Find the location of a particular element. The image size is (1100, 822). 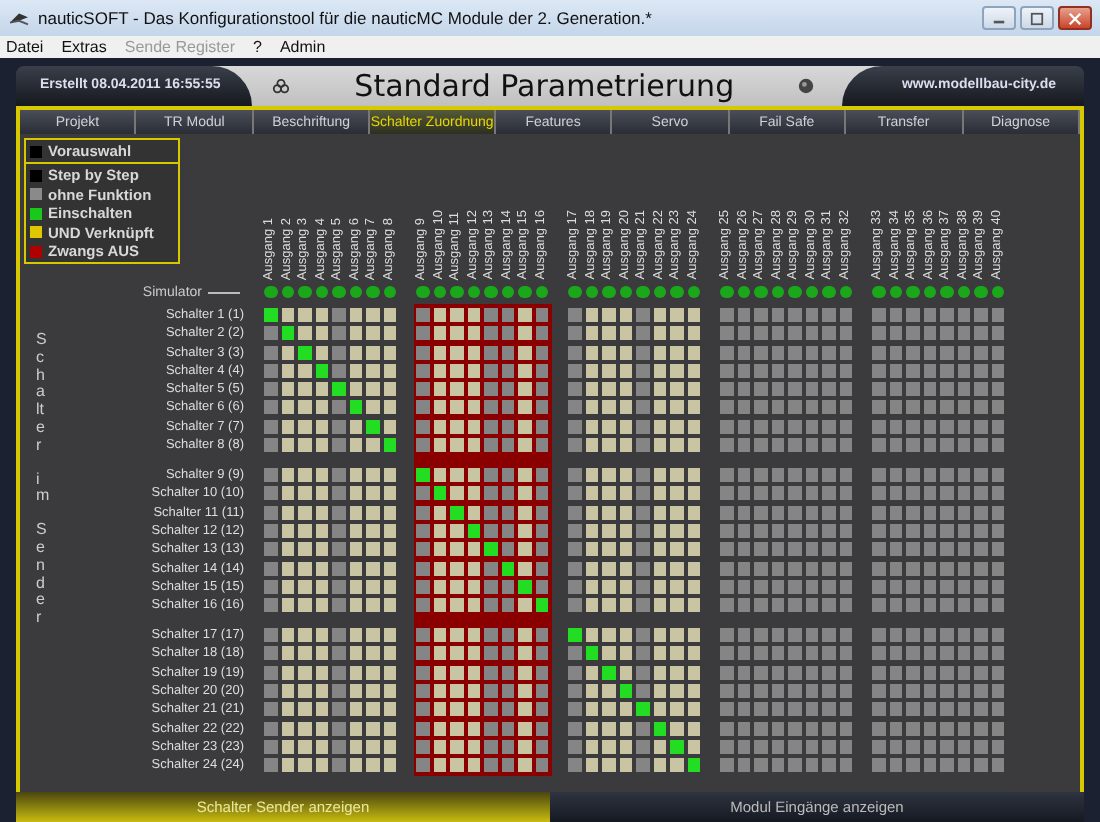

close-icon is located at coordinates (1075, 18).